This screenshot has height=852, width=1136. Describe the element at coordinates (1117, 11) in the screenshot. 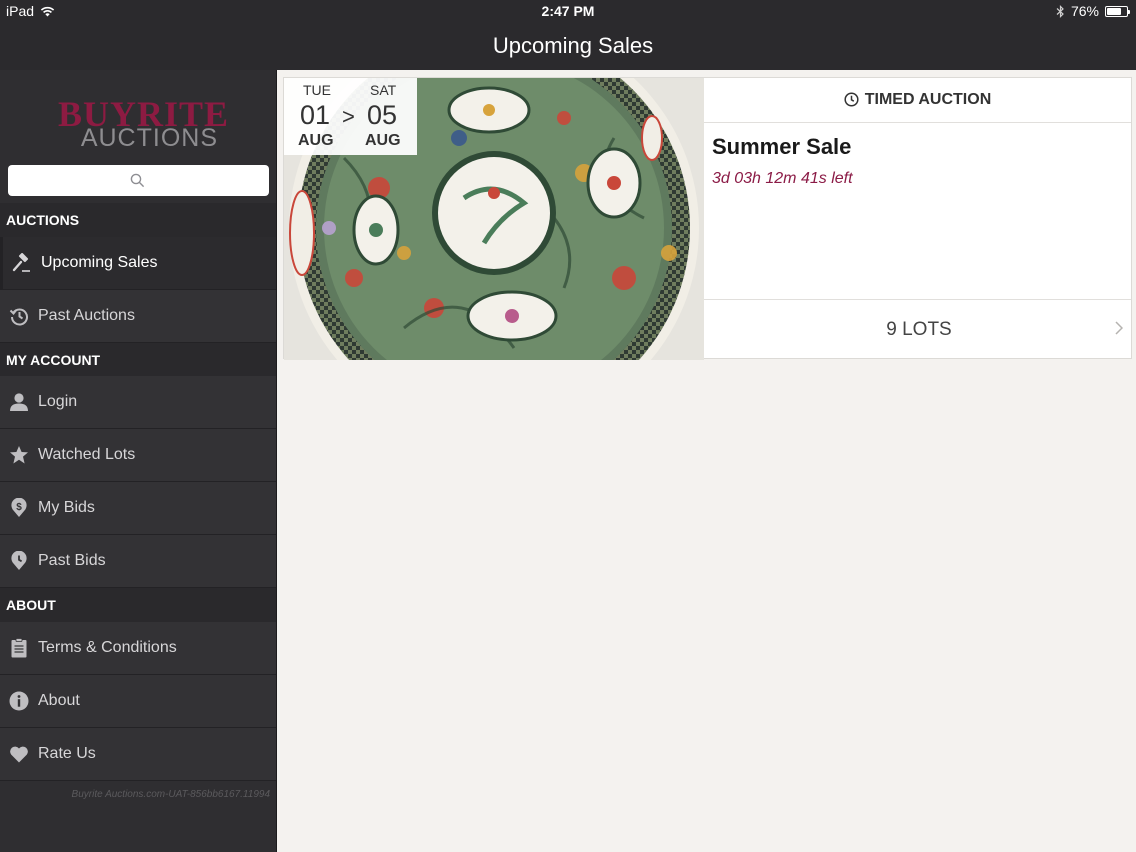

I see `battery-icon` at that location.